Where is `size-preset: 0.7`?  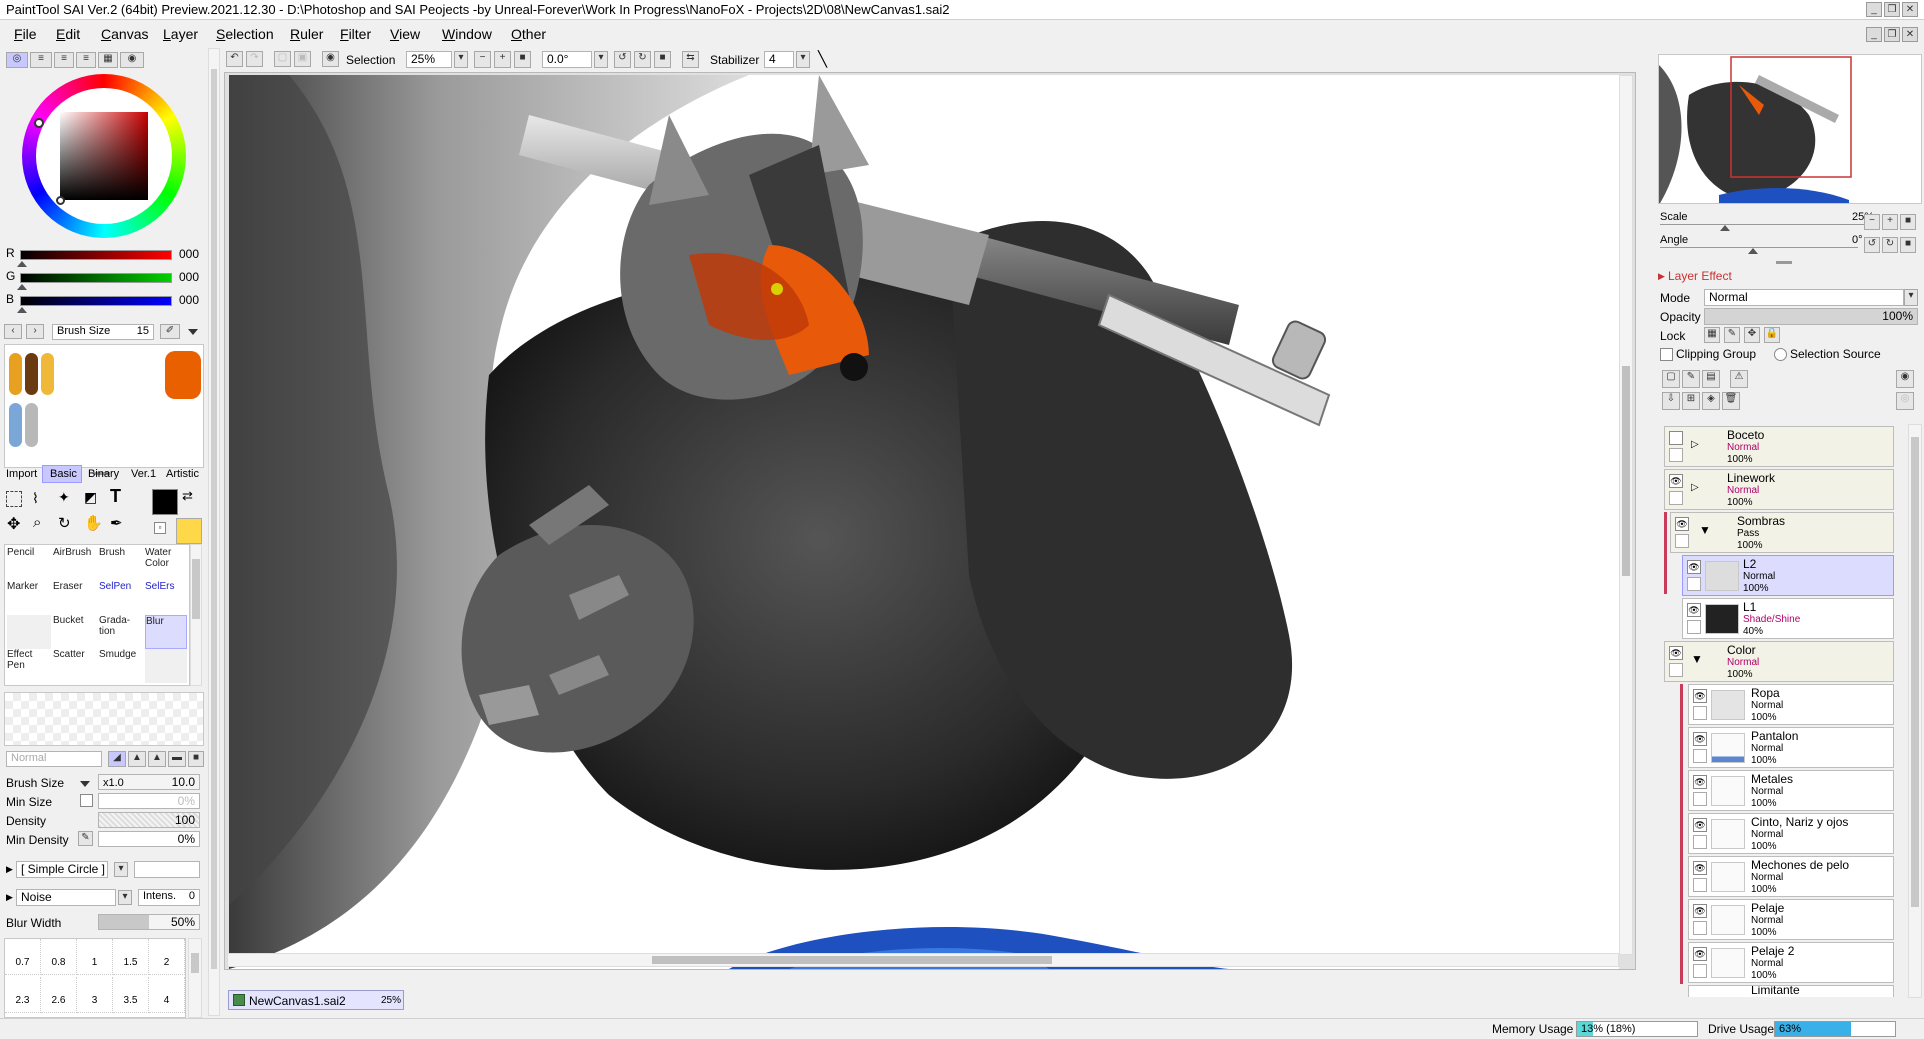
size-preset: 0.7 is located at coordinates (23, 957).